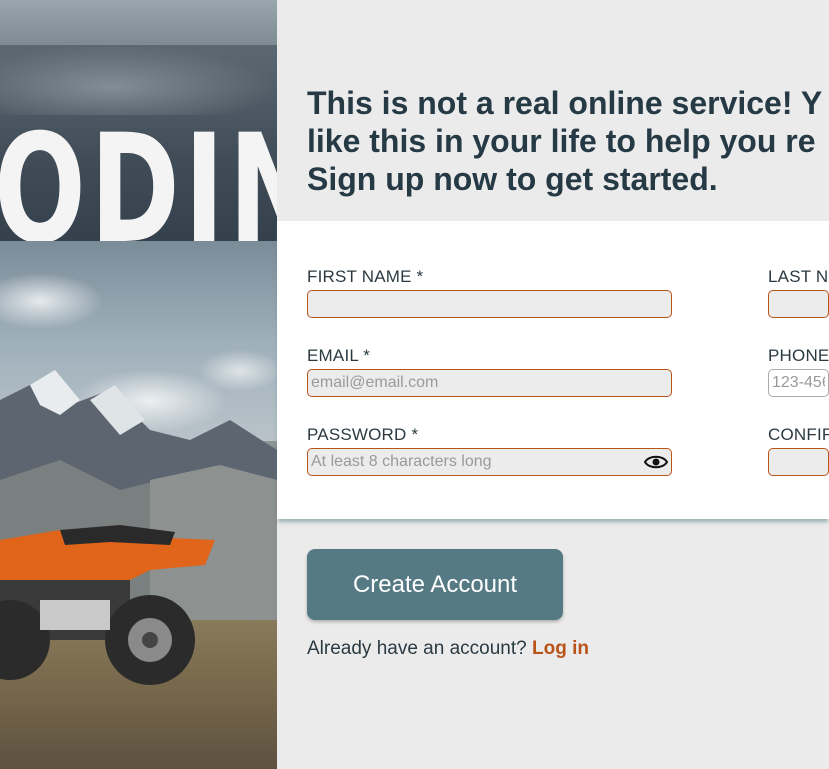 Image resolution: width=829 pixels, height=769 pixels. I want to click on confirm-password-label: CONFIF, so click(798, 434).